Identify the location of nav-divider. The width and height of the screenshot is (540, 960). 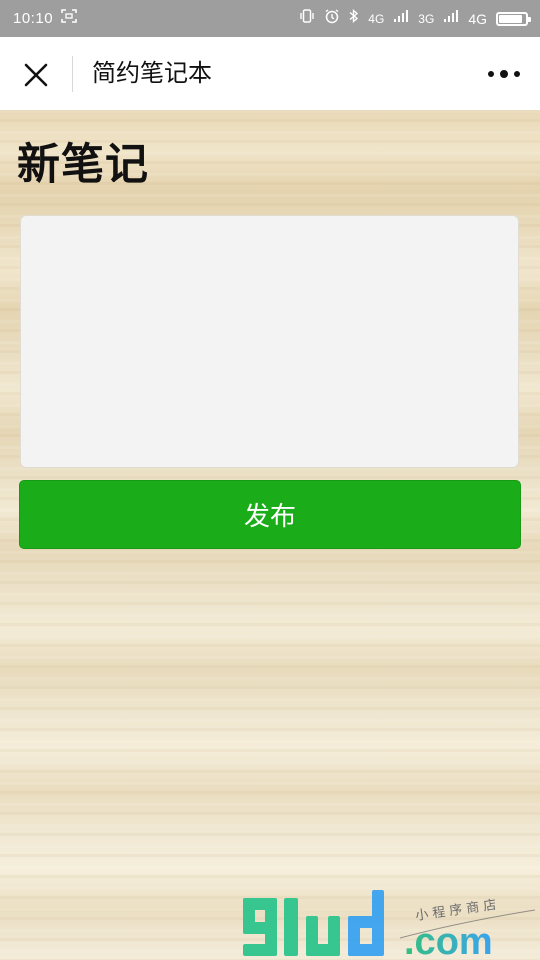
(72, 74).